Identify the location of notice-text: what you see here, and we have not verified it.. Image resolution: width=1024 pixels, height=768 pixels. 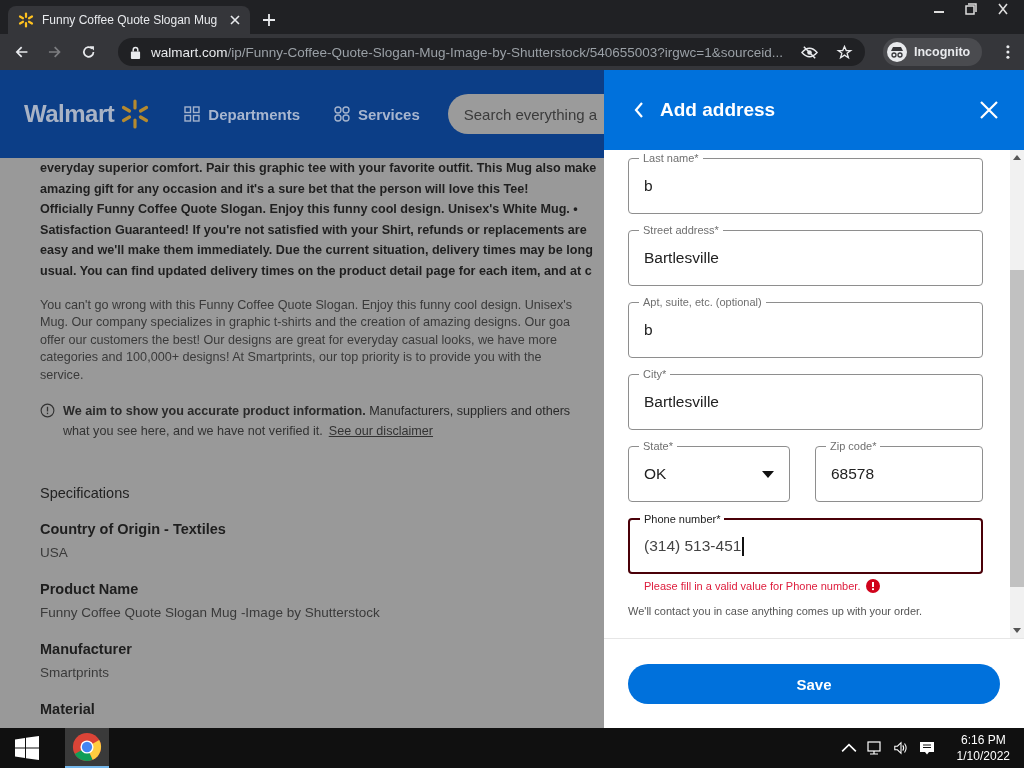
(193, 431).